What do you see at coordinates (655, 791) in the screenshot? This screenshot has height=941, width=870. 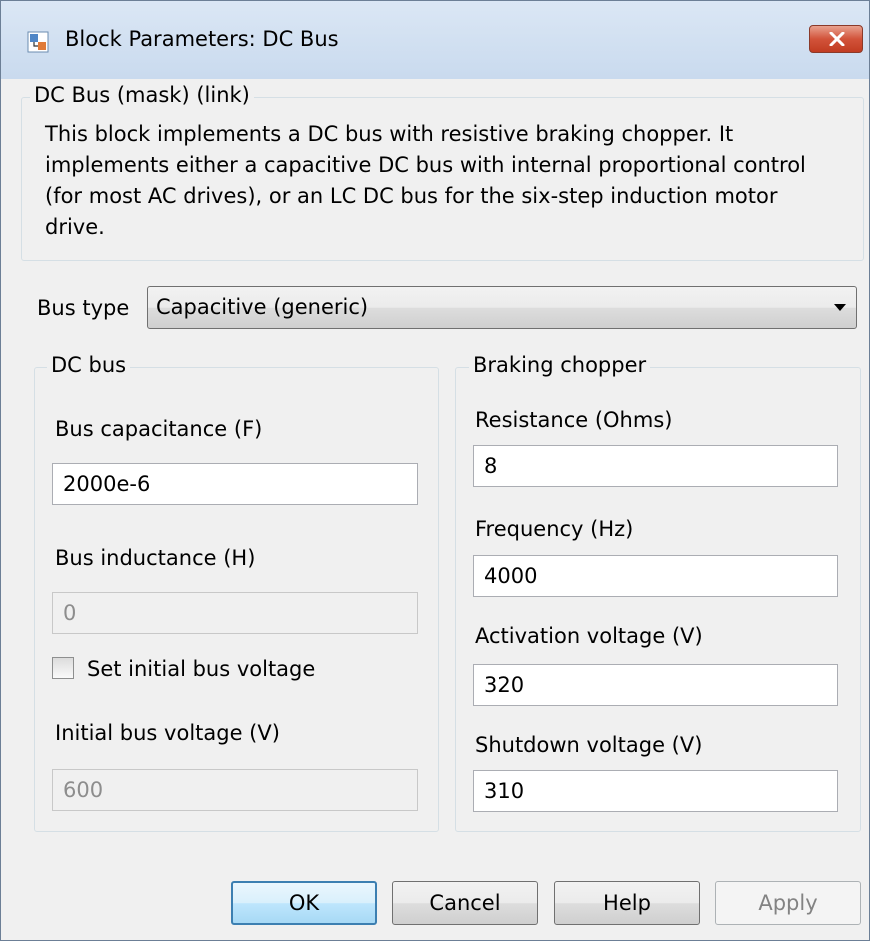 I see `shutdown-voltage-field: 310` at bounding box center [655, 791].